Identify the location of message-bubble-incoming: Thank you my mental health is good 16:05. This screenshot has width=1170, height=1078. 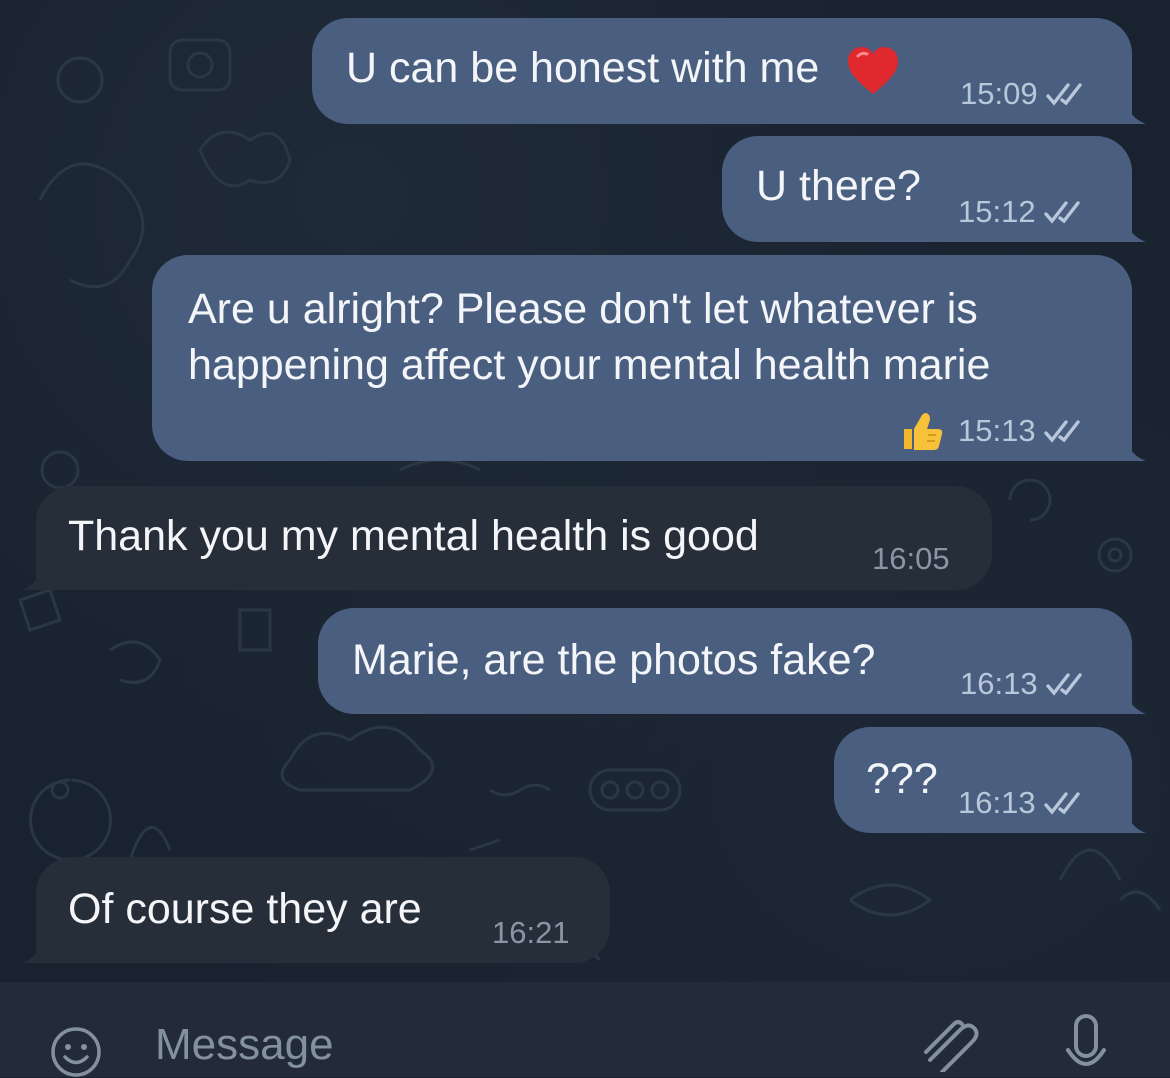
(514, 538).